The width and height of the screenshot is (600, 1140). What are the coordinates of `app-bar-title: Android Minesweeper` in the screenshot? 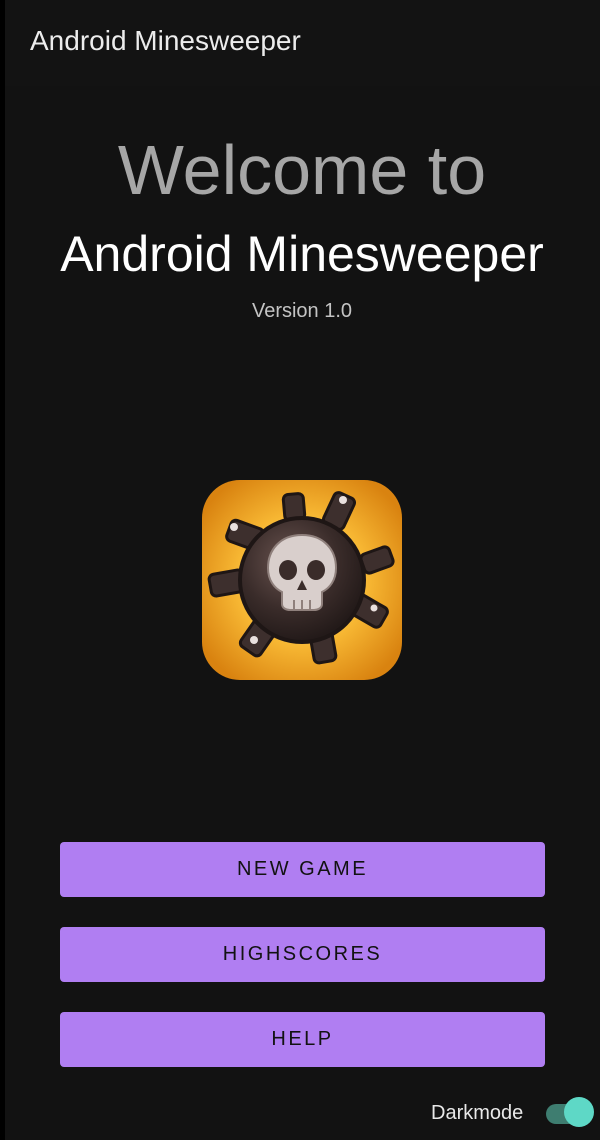 It's located at (165, 40).